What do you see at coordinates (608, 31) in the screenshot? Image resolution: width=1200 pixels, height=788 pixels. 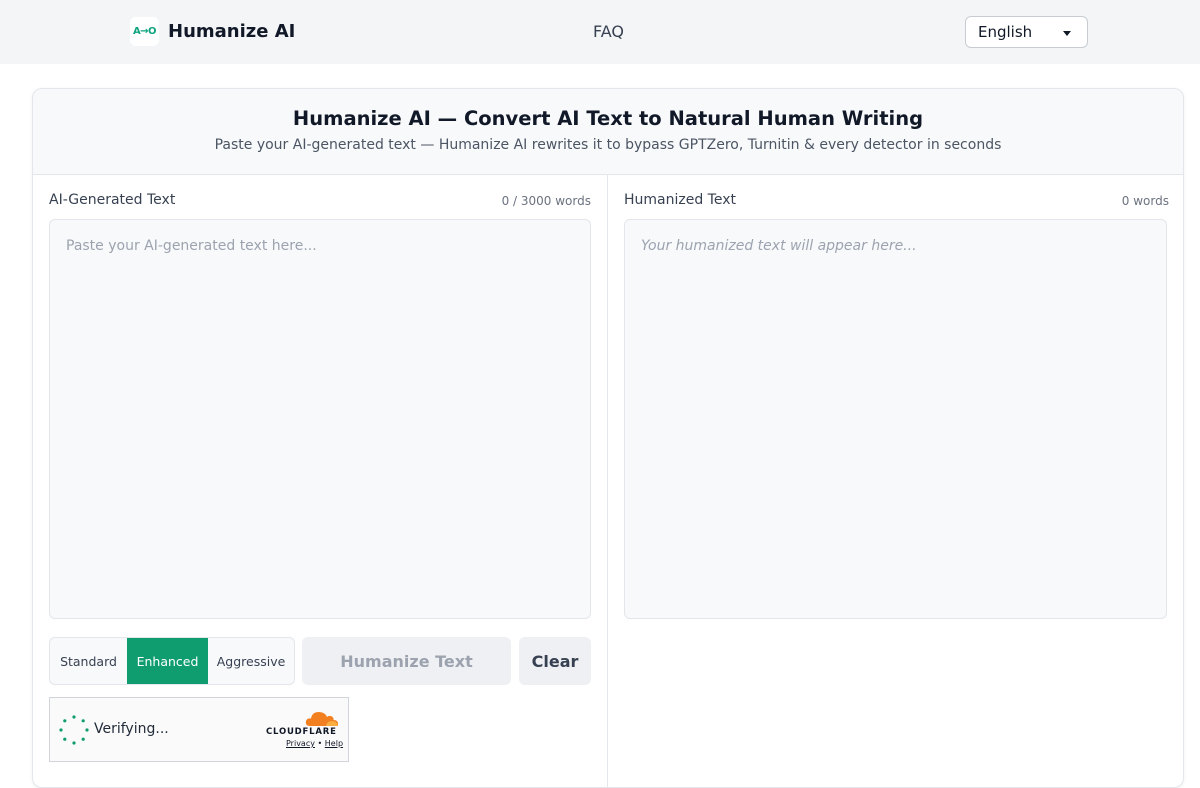 I see `nav-link-faq: FAQ` at bounding box center [608, 31].